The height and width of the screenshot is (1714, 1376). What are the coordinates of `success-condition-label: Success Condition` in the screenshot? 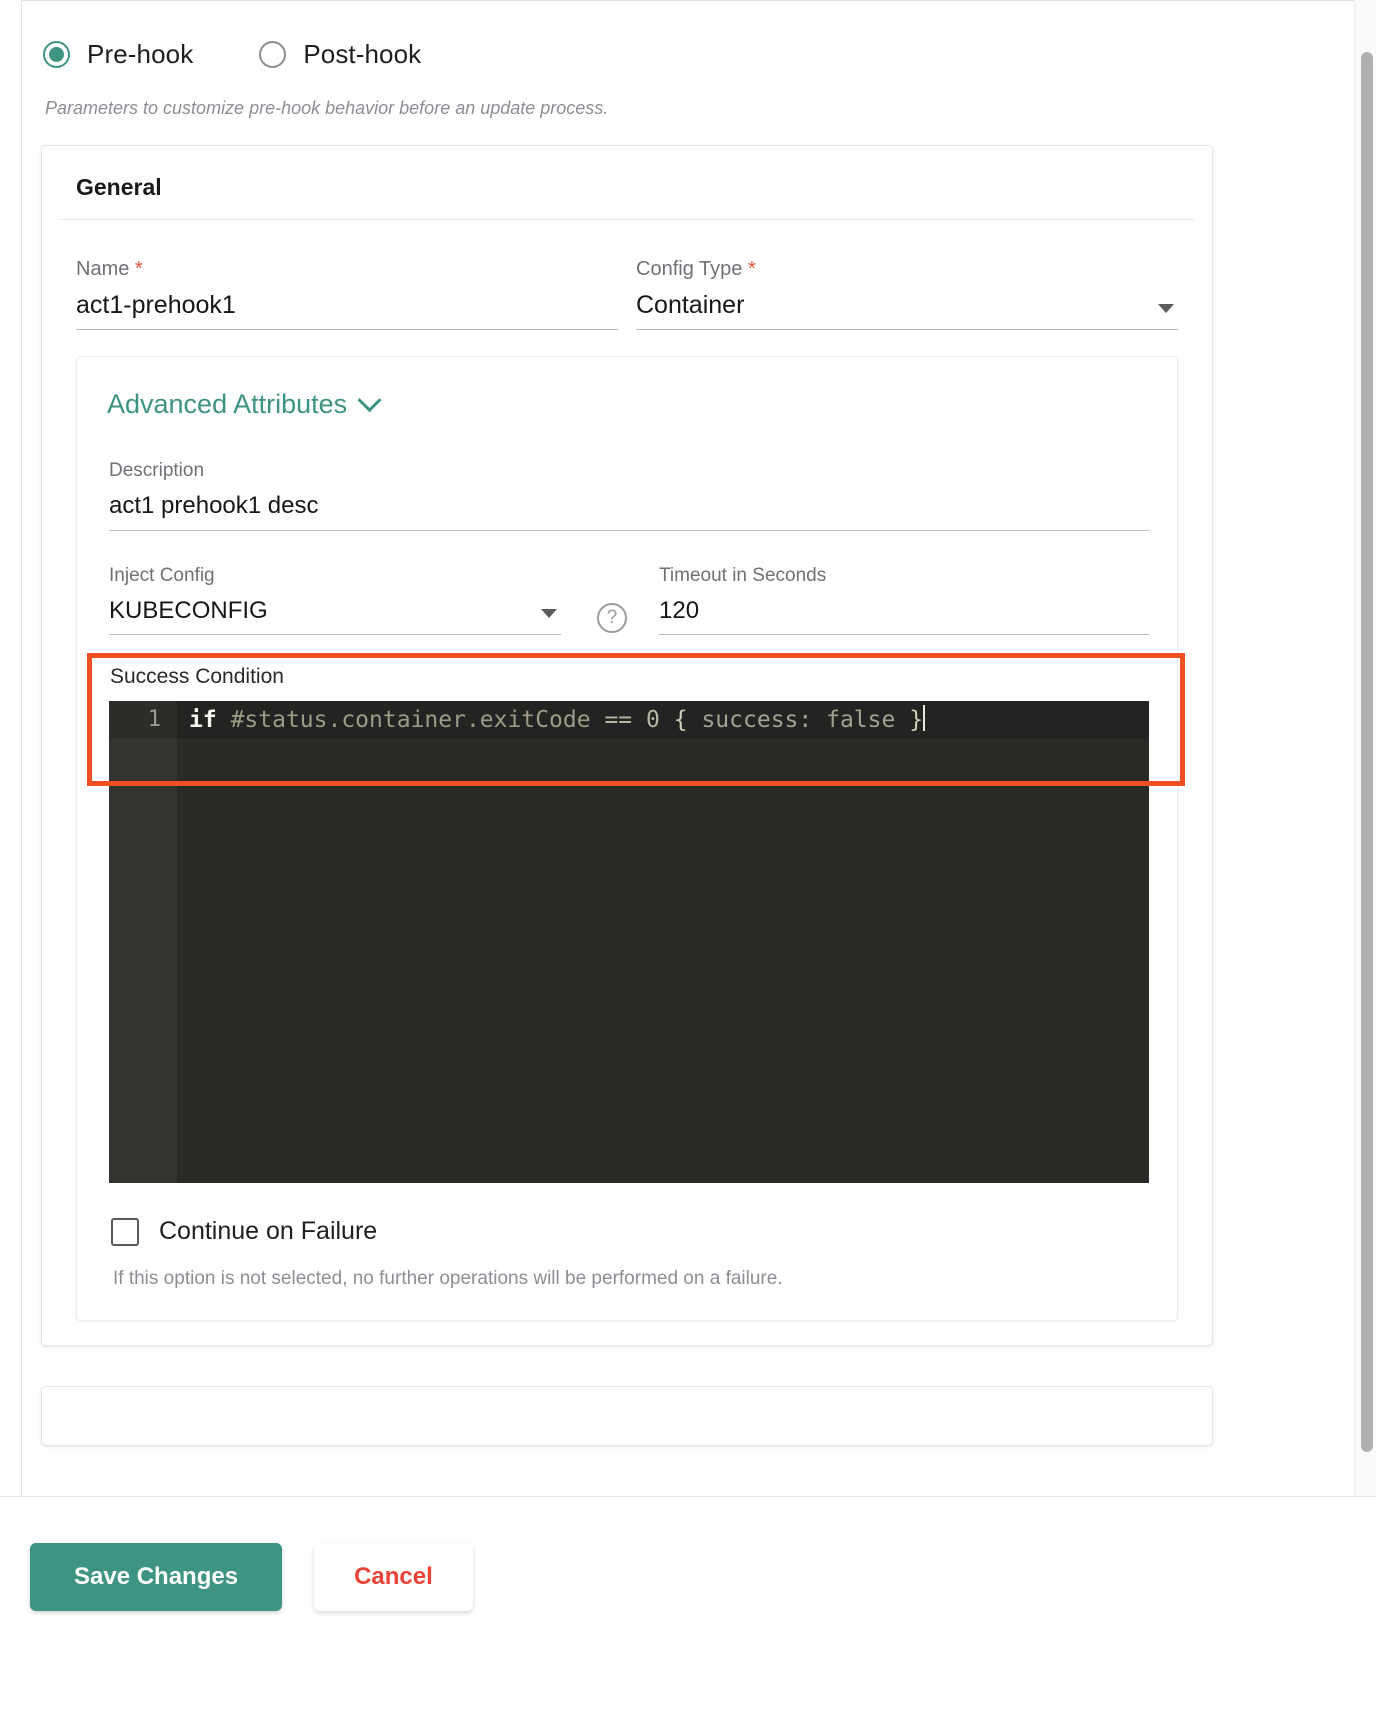 It's located at (197, 676).